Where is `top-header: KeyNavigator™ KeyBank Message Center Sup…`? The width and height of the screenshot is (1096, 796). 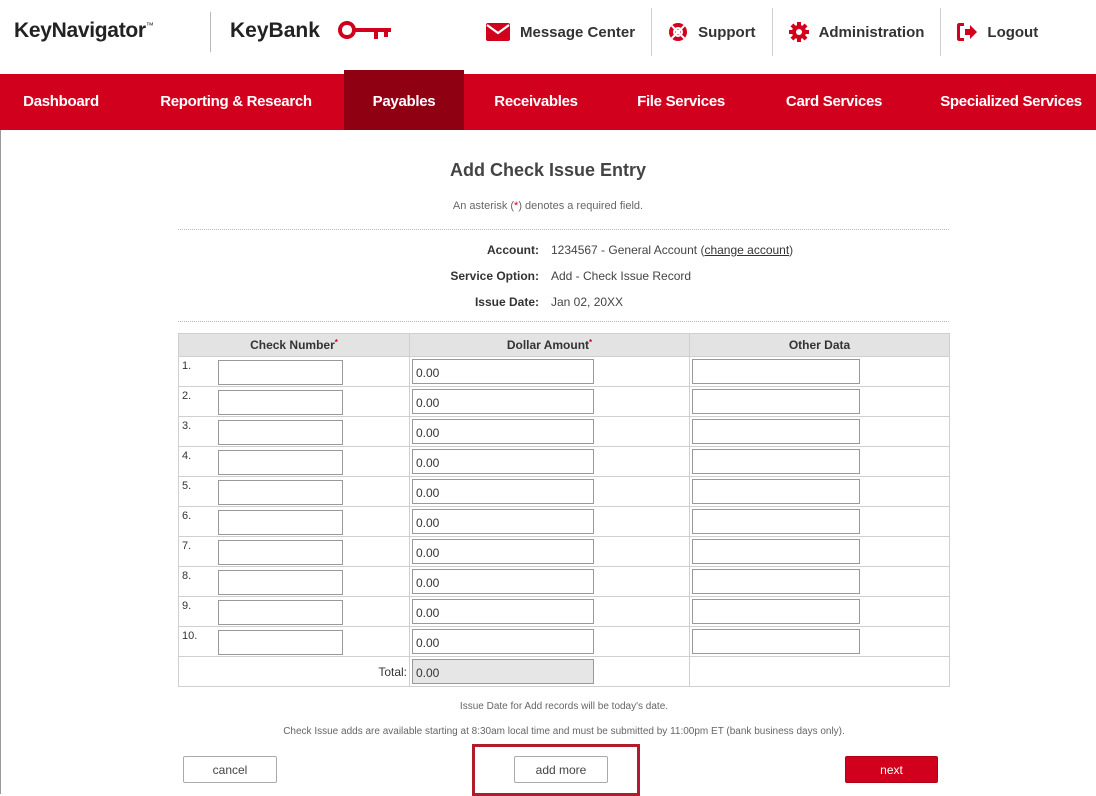 top-header: KeyNavigator™ KeyBank Message Center Sup… is located at coordinates (548, 37).